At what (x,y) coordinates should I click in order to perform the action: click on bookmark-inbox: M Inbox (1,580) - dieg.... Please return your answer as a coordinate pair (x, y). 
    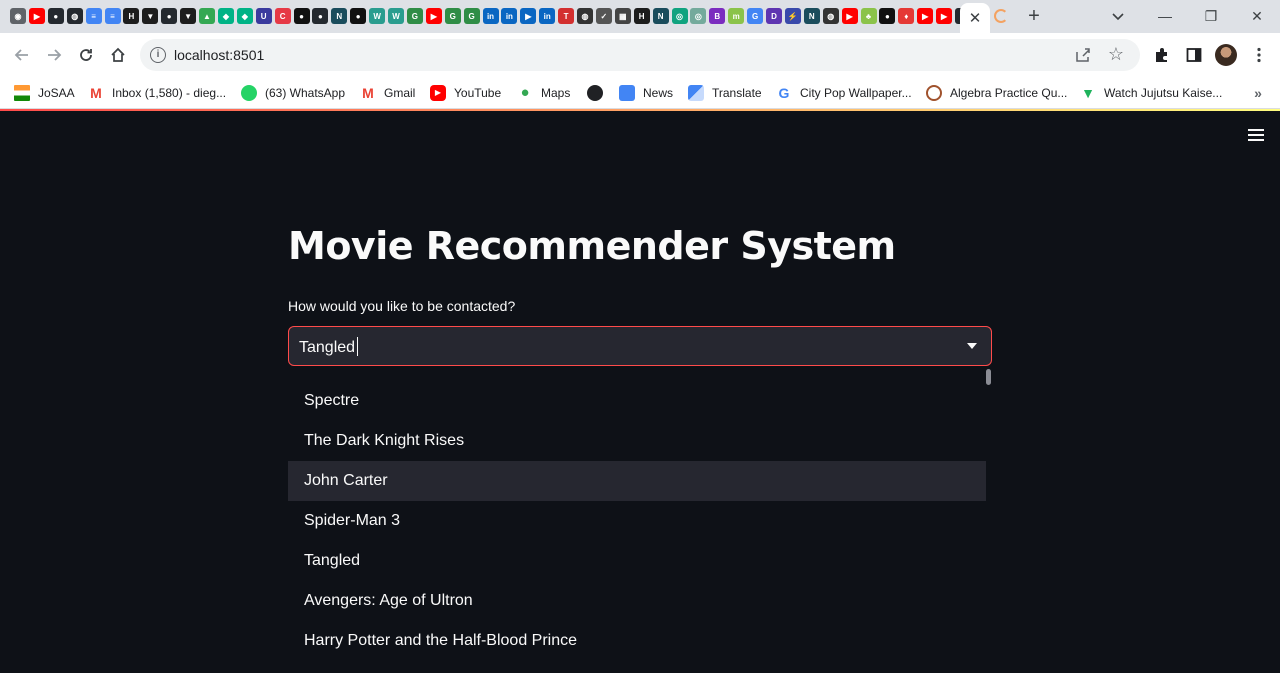
    Looking at the image, I should click on (157, 93).